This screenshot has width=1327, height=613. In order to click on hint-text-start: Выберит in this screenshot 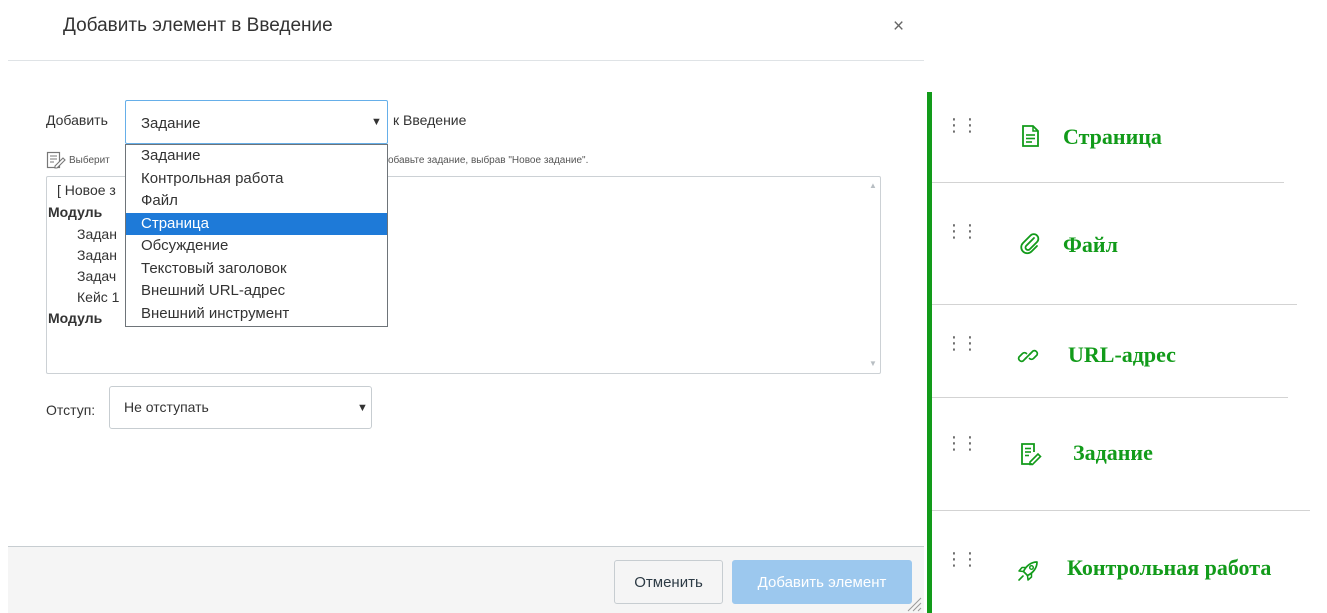, I will do `click(89, 160)`.